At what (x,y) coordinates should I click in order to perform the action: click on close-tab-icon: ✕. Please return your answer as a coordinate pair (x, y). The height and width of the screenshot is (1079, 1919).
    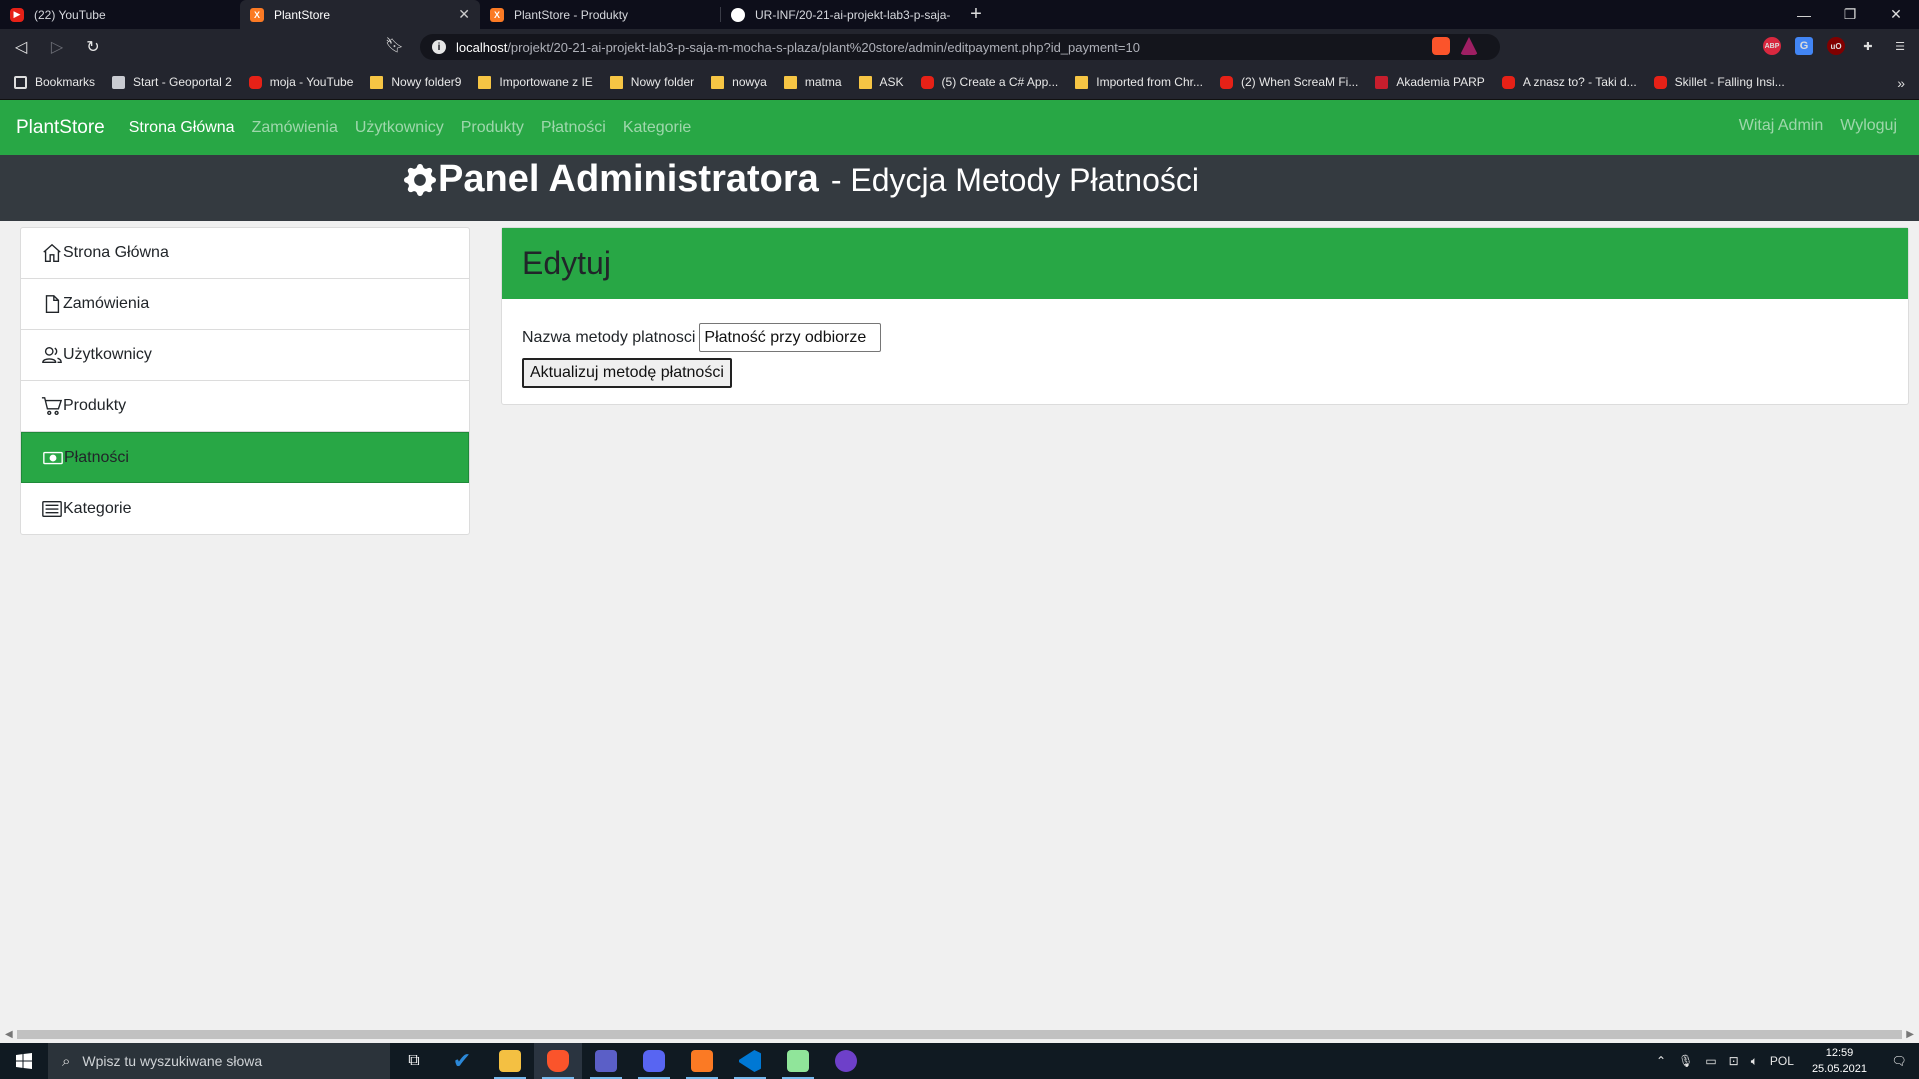
    Looking at the image, I should click on (464, 14).